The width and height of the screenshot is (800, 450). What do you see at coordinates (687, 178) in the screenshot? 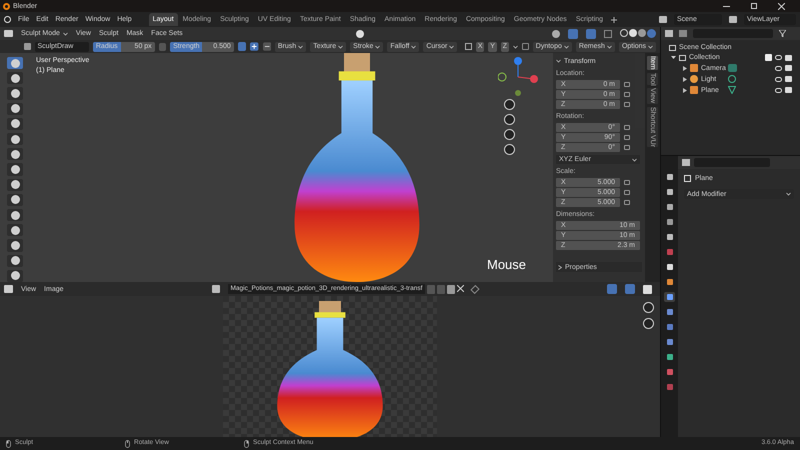
I see `object-icon` at bounding box center [687, 178].